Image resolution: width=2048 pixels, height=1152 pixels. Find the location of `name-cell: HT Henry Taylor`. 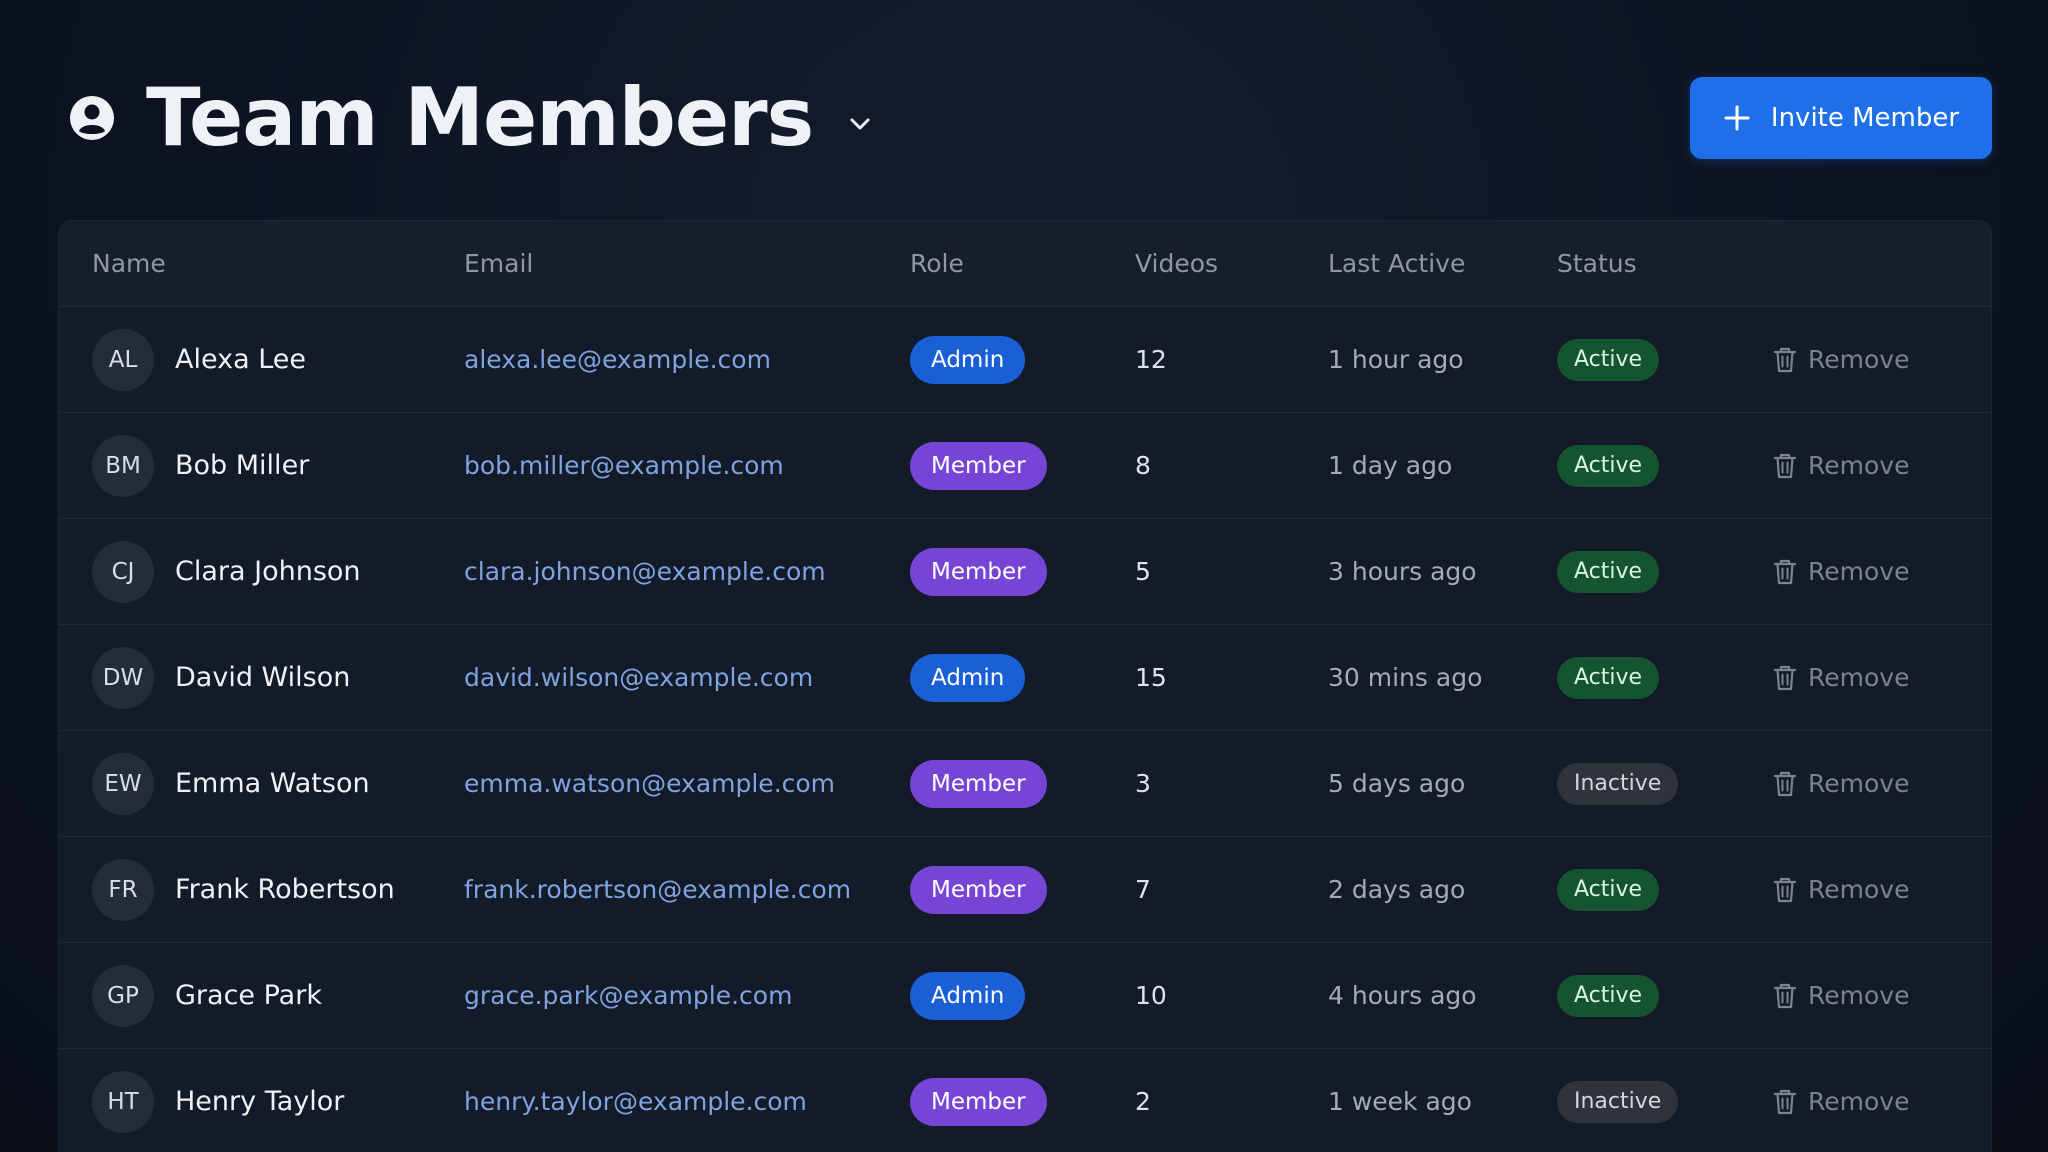

name-cell: HT Henry Taylor is located at coordinates (261, 1101).